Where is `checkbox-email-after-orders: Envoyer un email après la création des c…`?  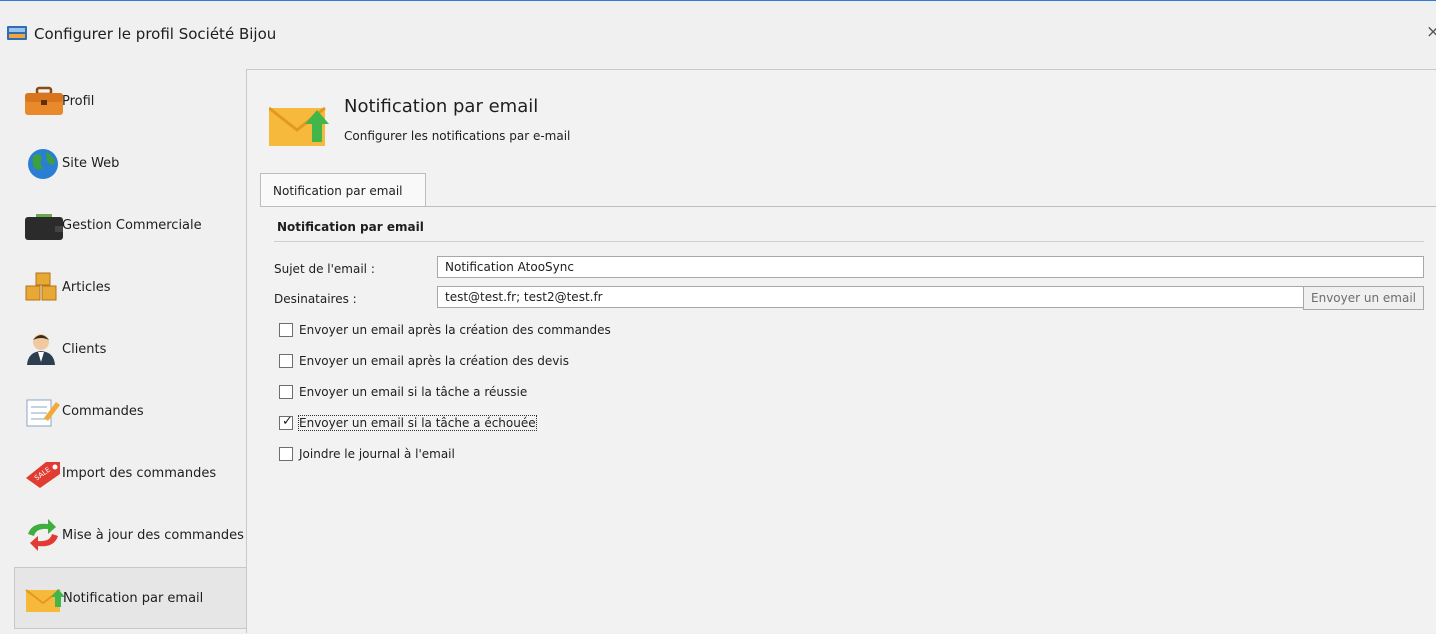
checkbox-email-after-orders: Envoyer un email après la création des c… is located at coordinates (449, 332).